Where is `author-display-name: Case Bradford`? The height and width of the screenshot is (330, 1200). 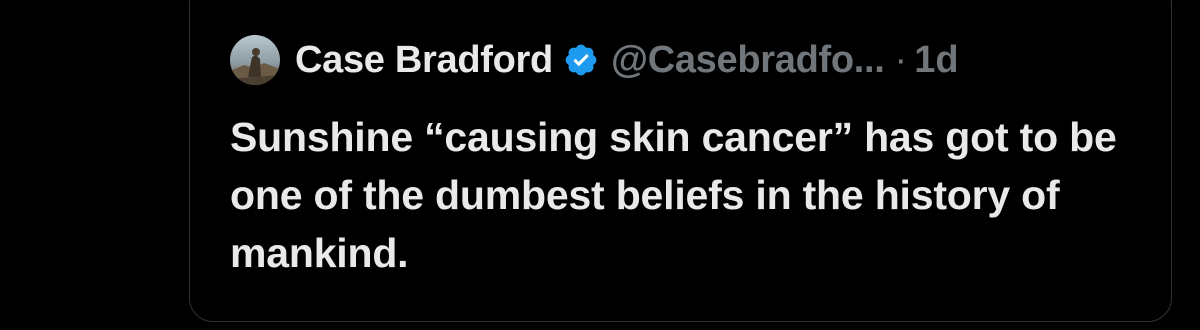 author-display-name: Case Bradford is located at coordinates (424, 60).